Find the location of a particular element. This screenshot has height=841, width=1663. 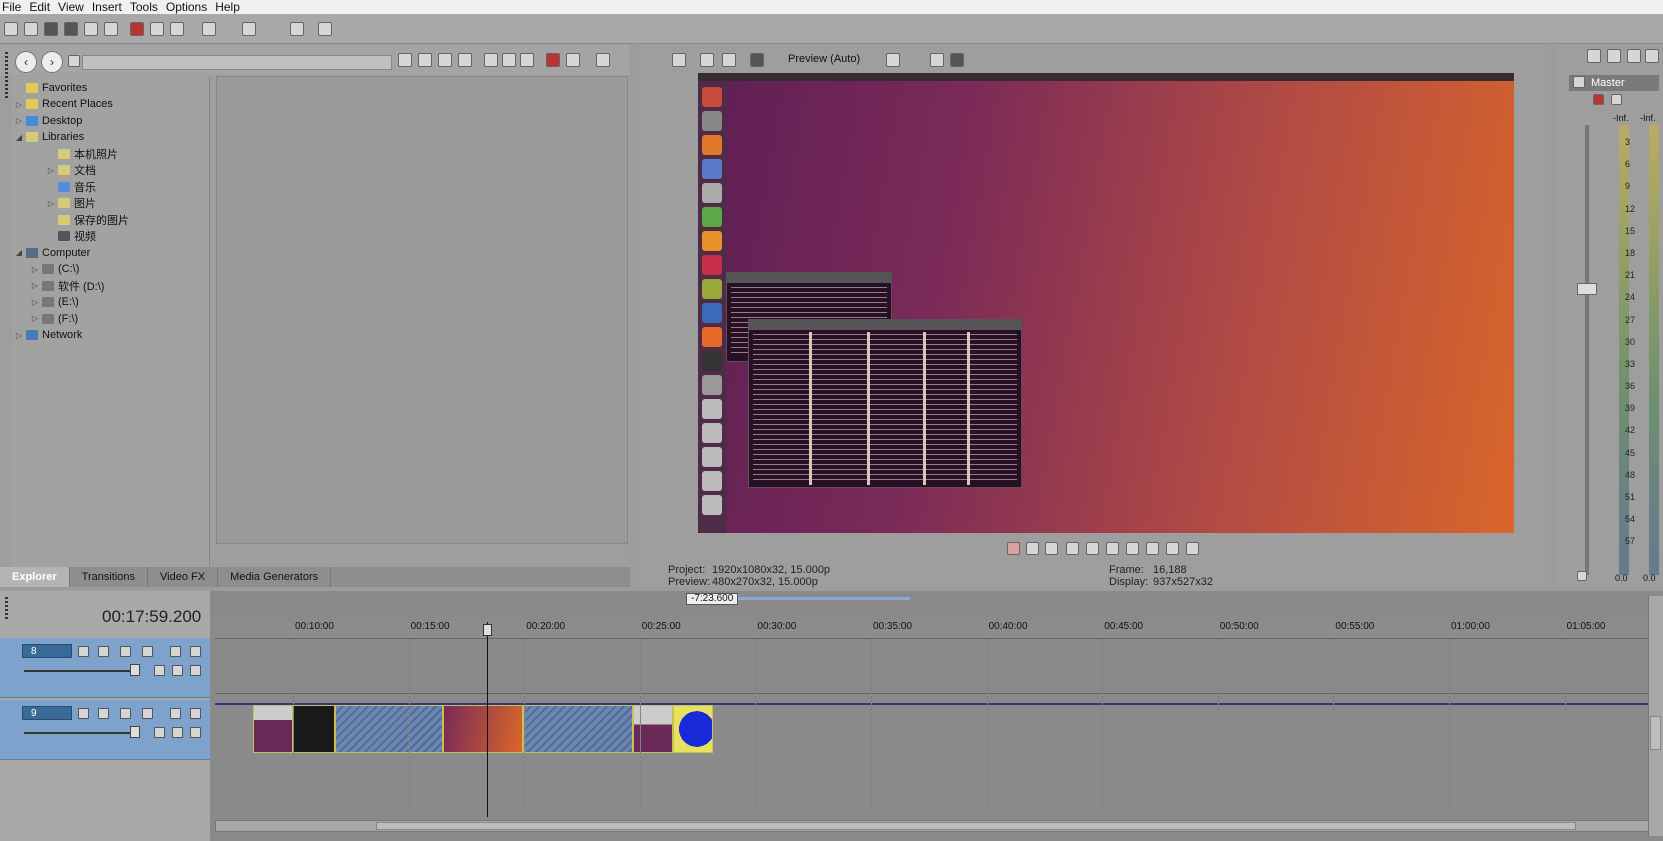

playhead-cursor is located at coordinates (487, 719).